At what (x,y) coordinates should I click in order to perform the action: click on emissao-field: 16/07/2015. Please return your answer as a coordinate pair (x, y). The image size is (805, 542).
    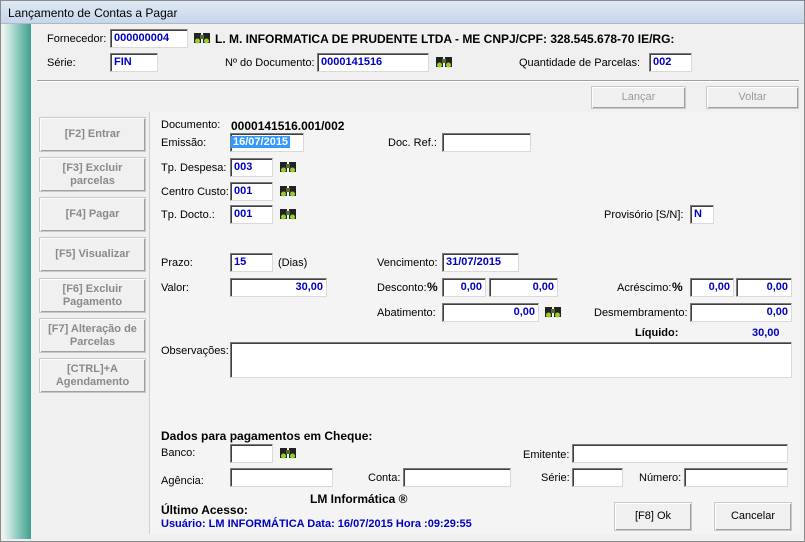
    Looking at the image, I should click on (267, 142).